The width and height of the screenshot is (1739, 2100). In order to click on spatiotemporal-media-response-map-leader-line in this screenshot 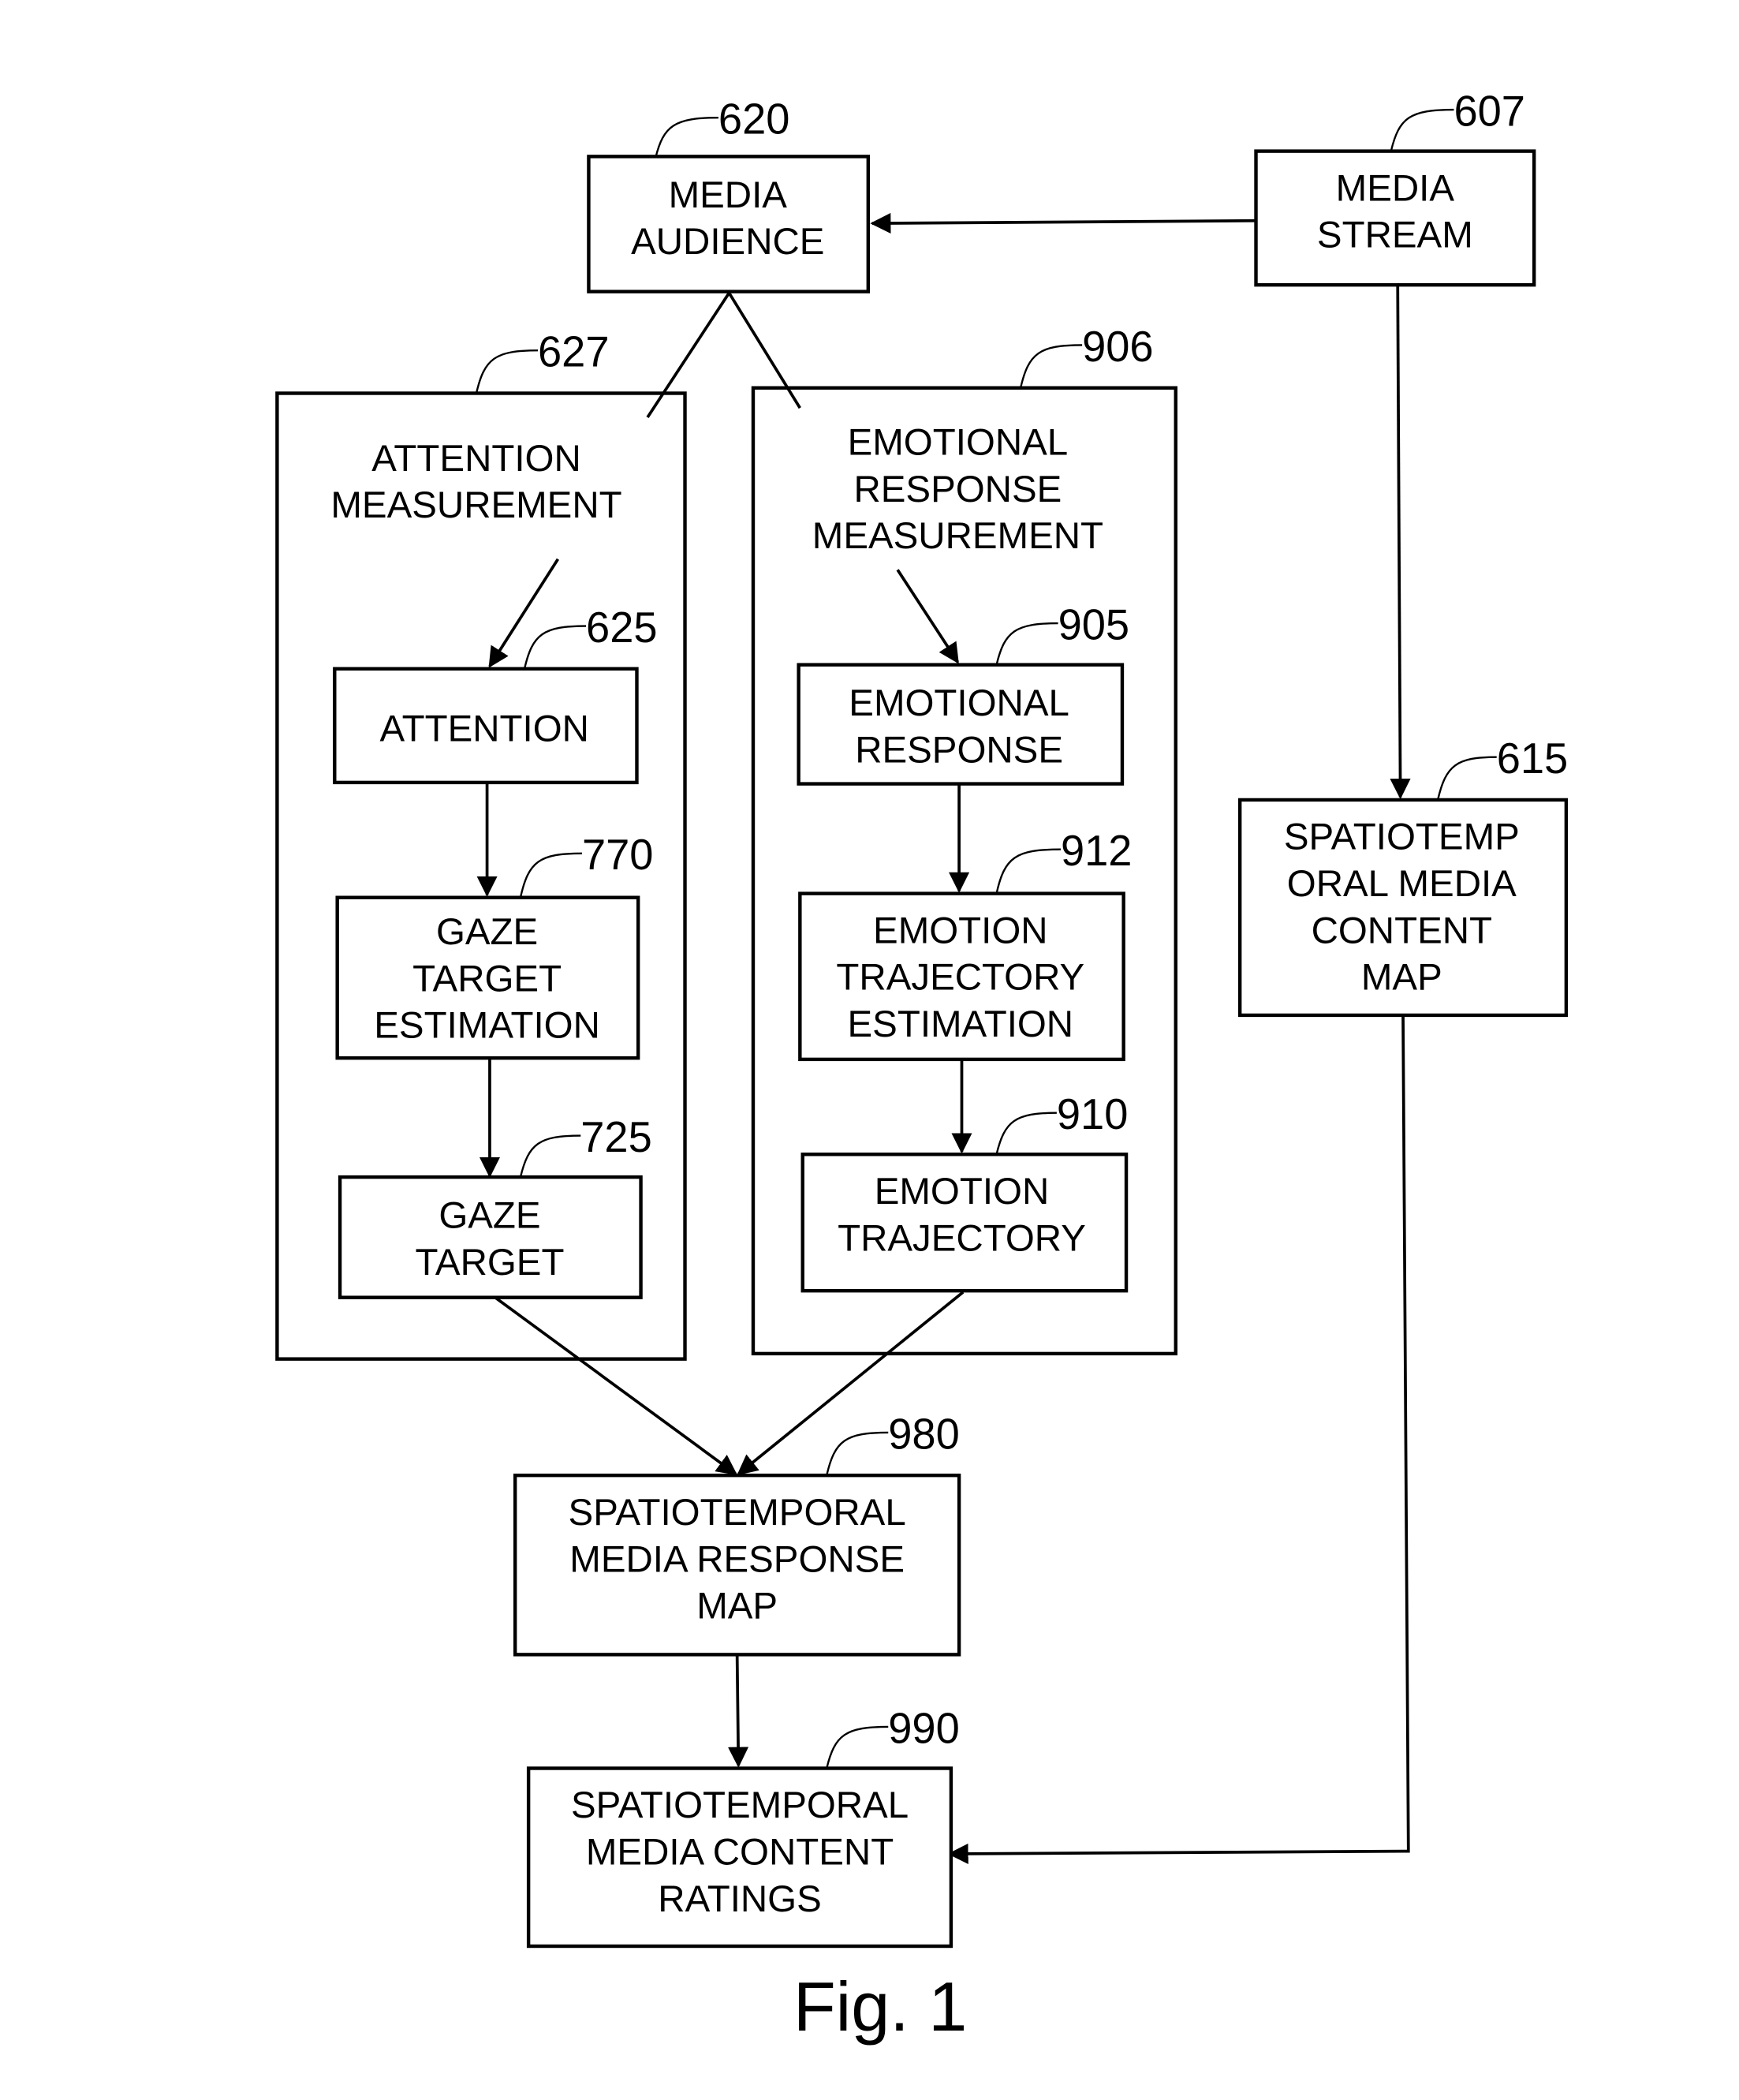, I will do `click(857, 1453)`.